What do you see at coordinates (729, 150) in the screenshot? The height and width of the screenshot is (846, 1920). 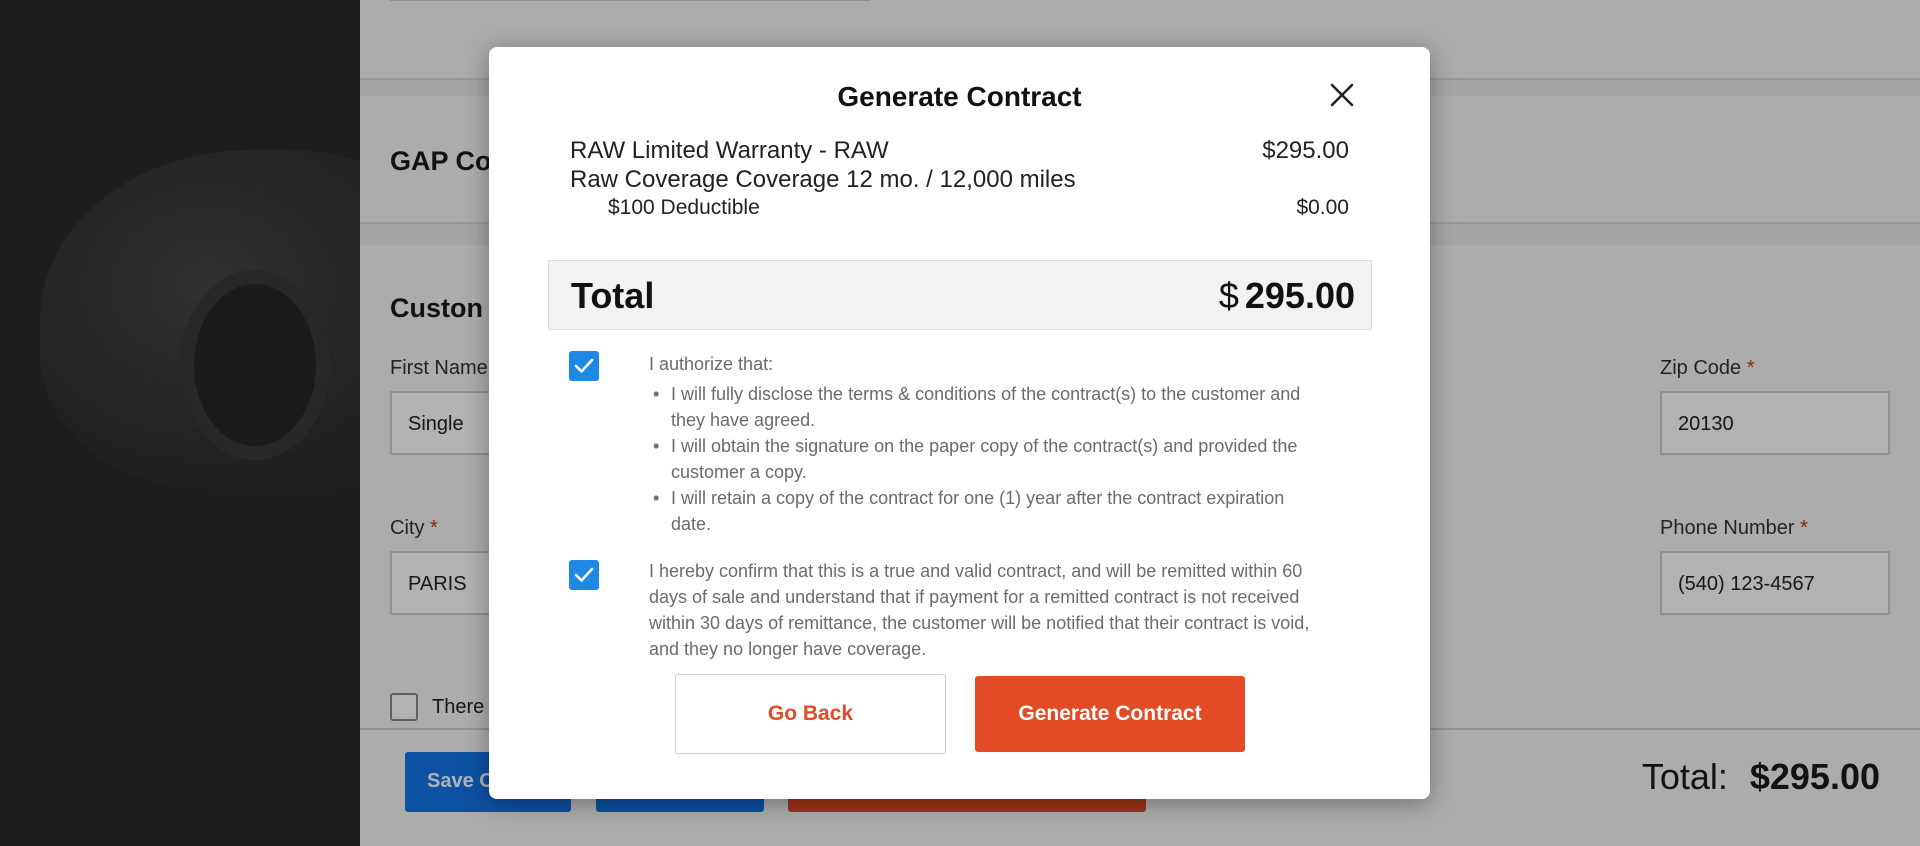 I see `product-name: RAW Limited Warranty - RAW` at bounding box center [729, 150].